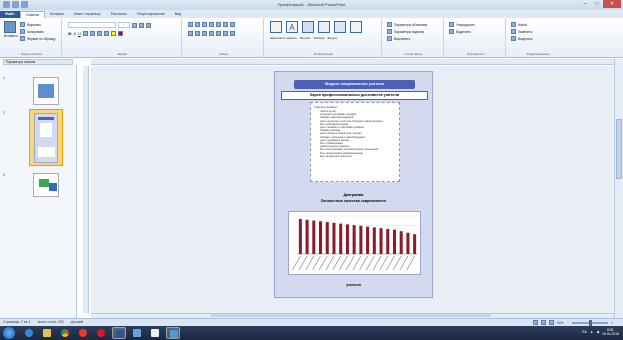  What do you see at coordinates (584, 332) in the screenshot?
I see `language-tray: RU` at bounding box center [584, 332].